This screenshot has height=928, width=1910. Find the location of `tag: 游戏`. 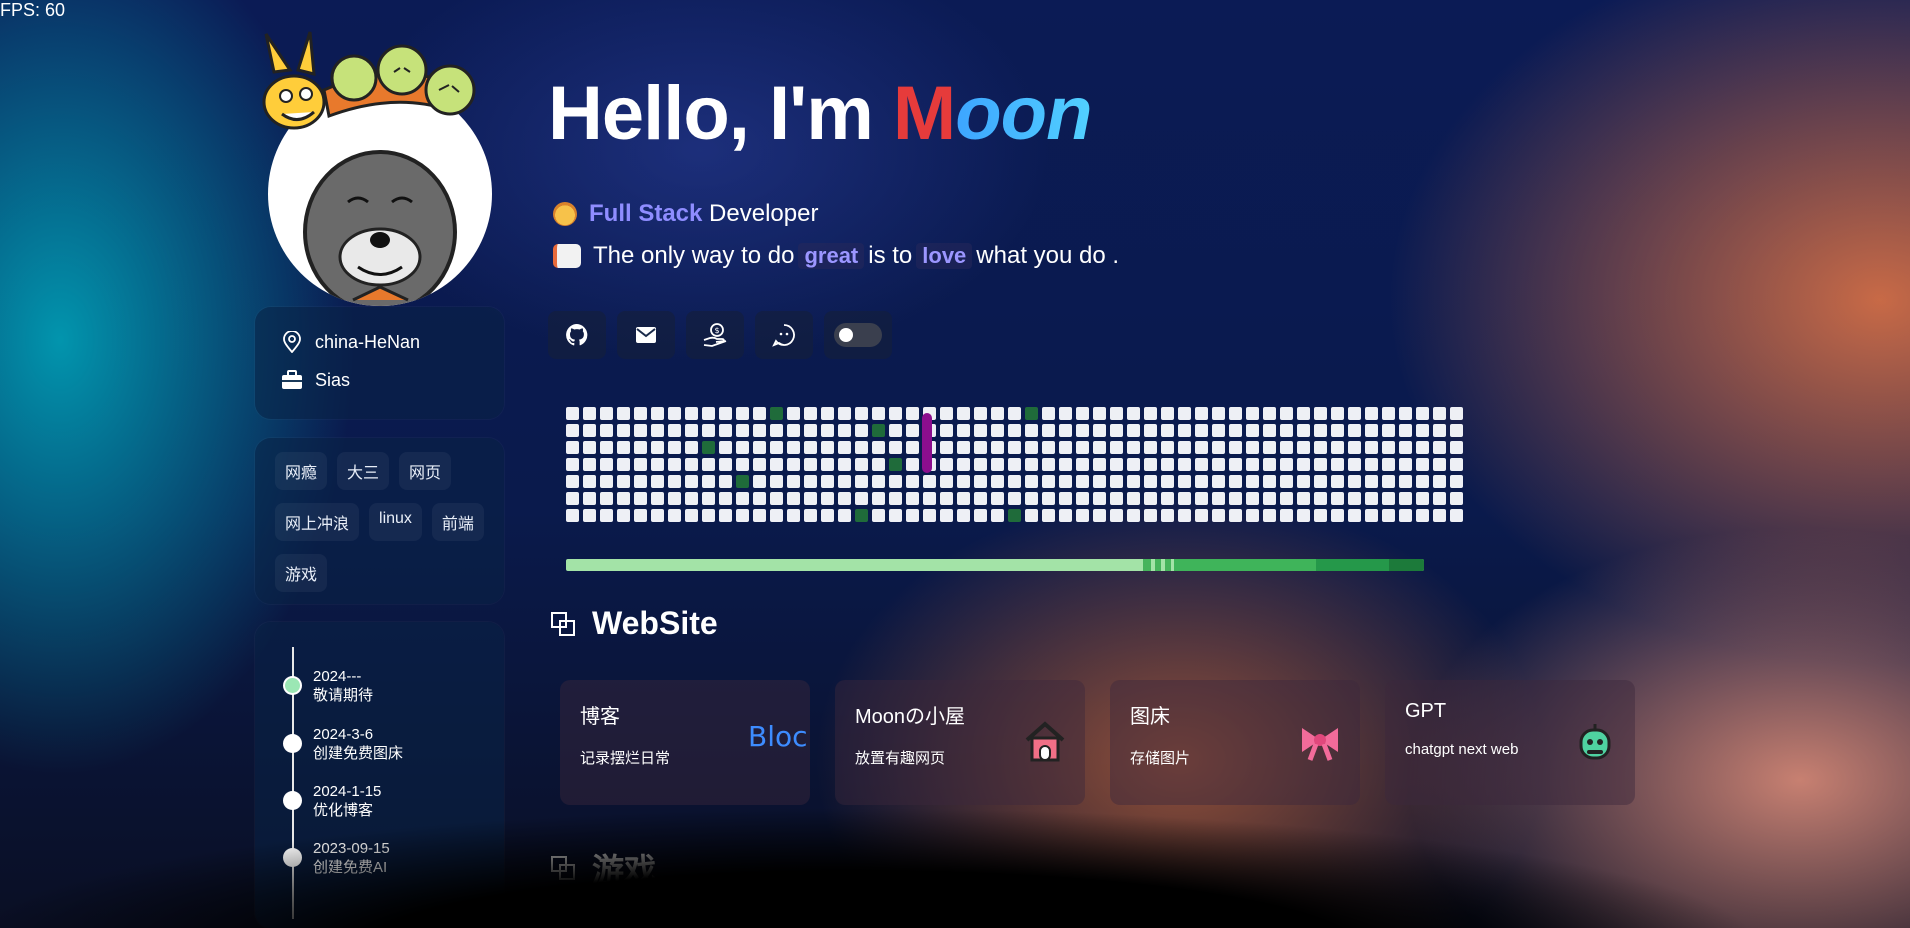

tag: 游戏 is located at coordinates (301, 573).